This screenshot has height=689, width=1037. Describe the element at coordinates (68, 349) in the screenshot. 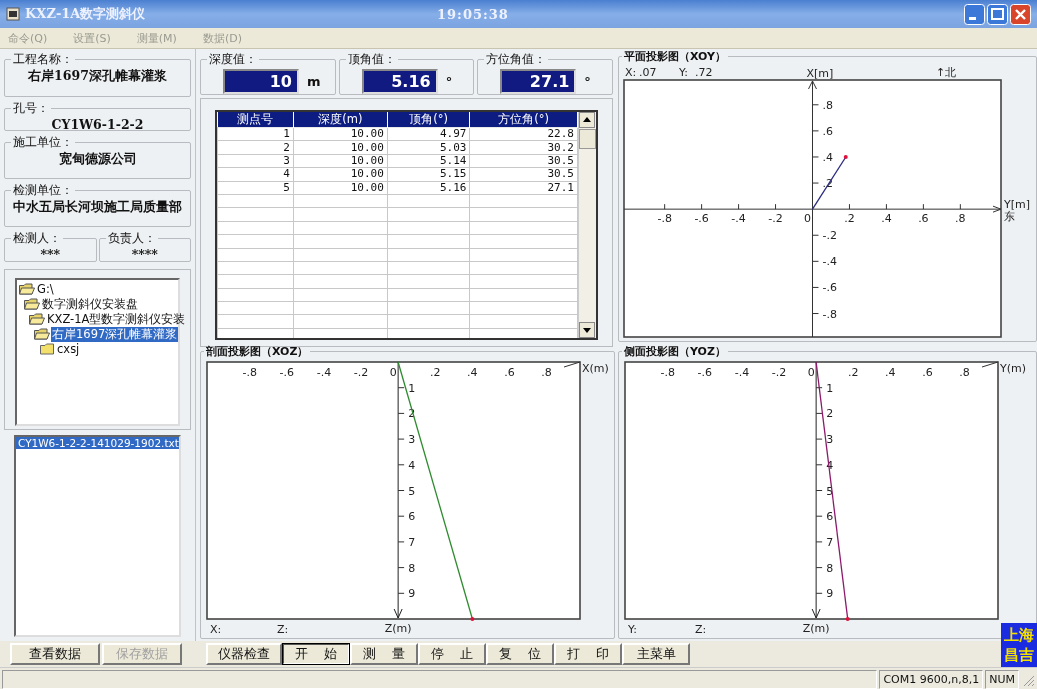

I see `folder-item: cxsj` at that location.